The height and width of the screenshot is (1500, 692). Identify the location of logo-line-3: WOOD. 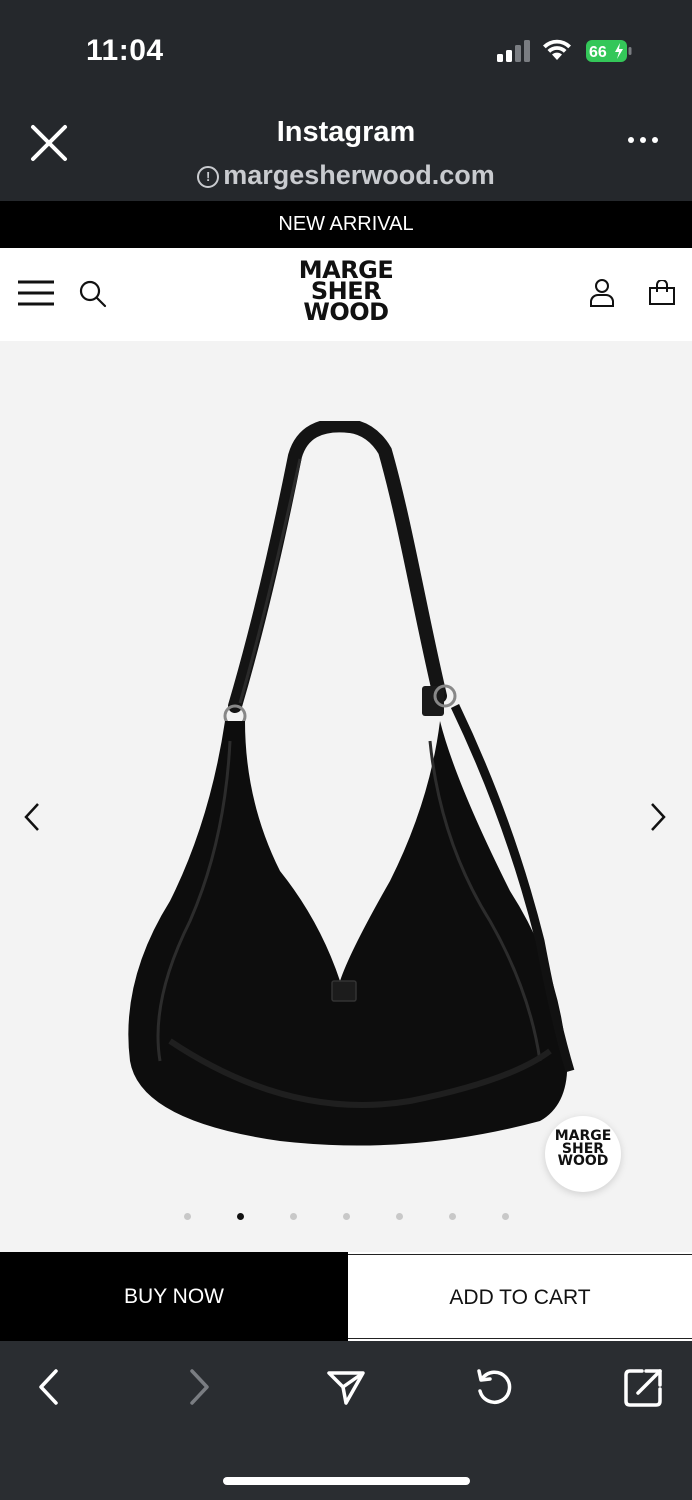
(346, 312).